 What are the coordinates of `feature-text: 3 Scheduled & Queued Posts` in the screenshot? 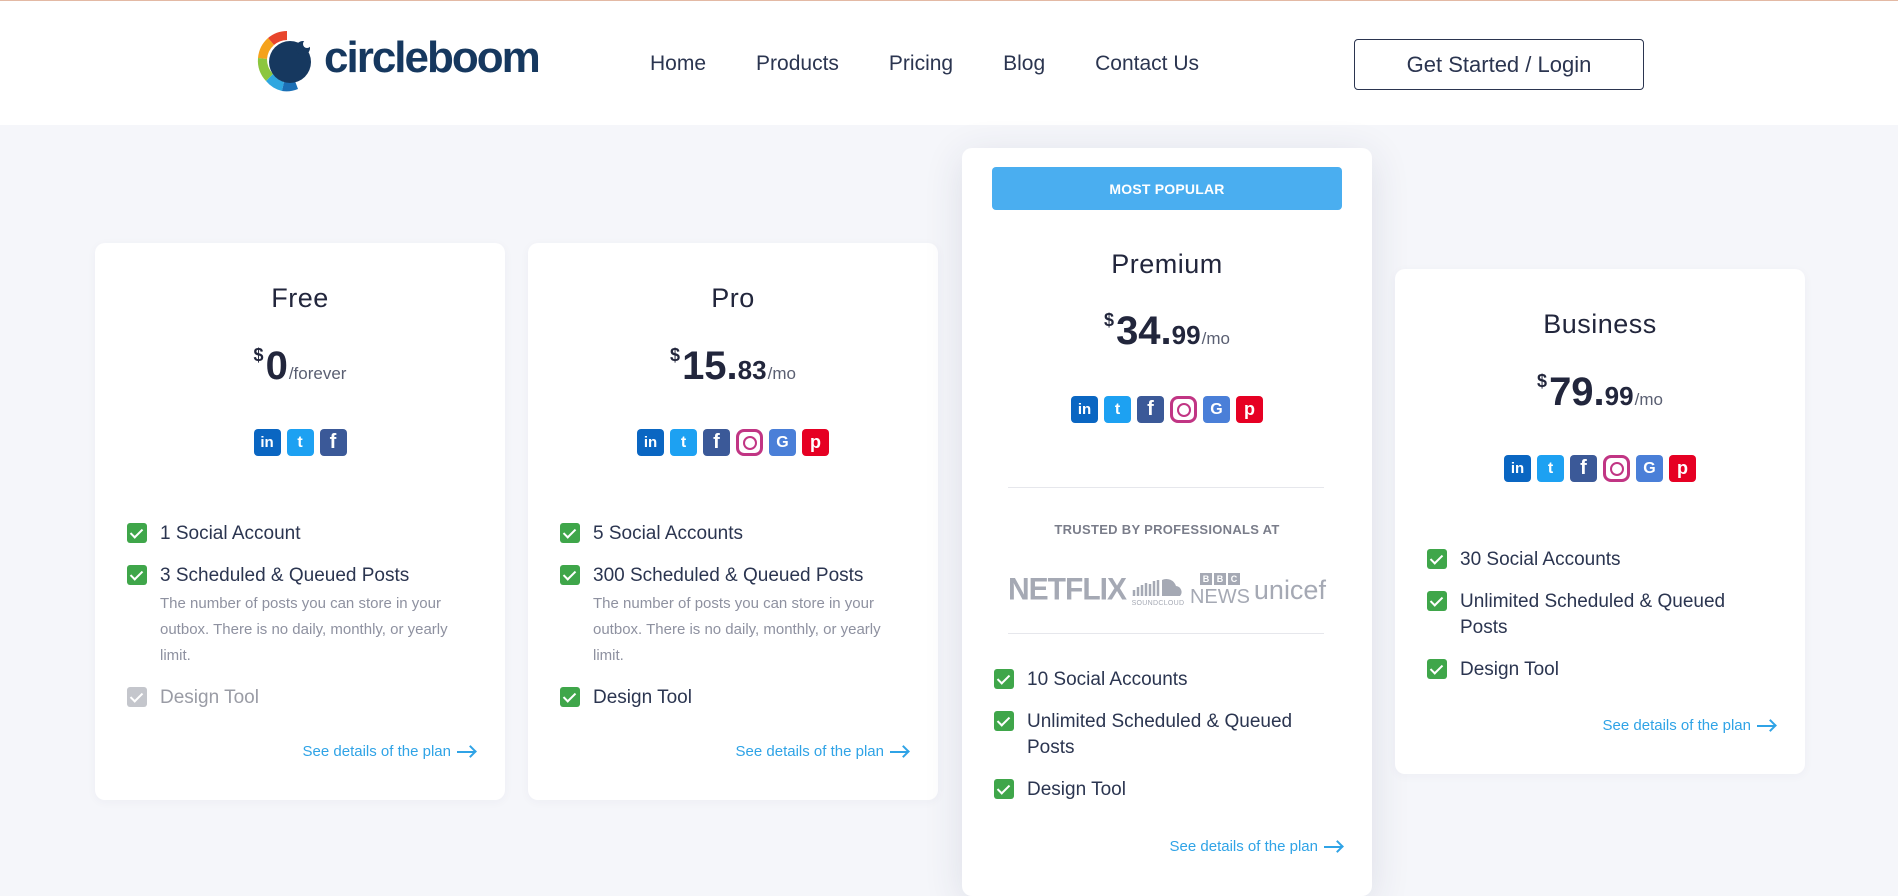 It's located at (285, 575).